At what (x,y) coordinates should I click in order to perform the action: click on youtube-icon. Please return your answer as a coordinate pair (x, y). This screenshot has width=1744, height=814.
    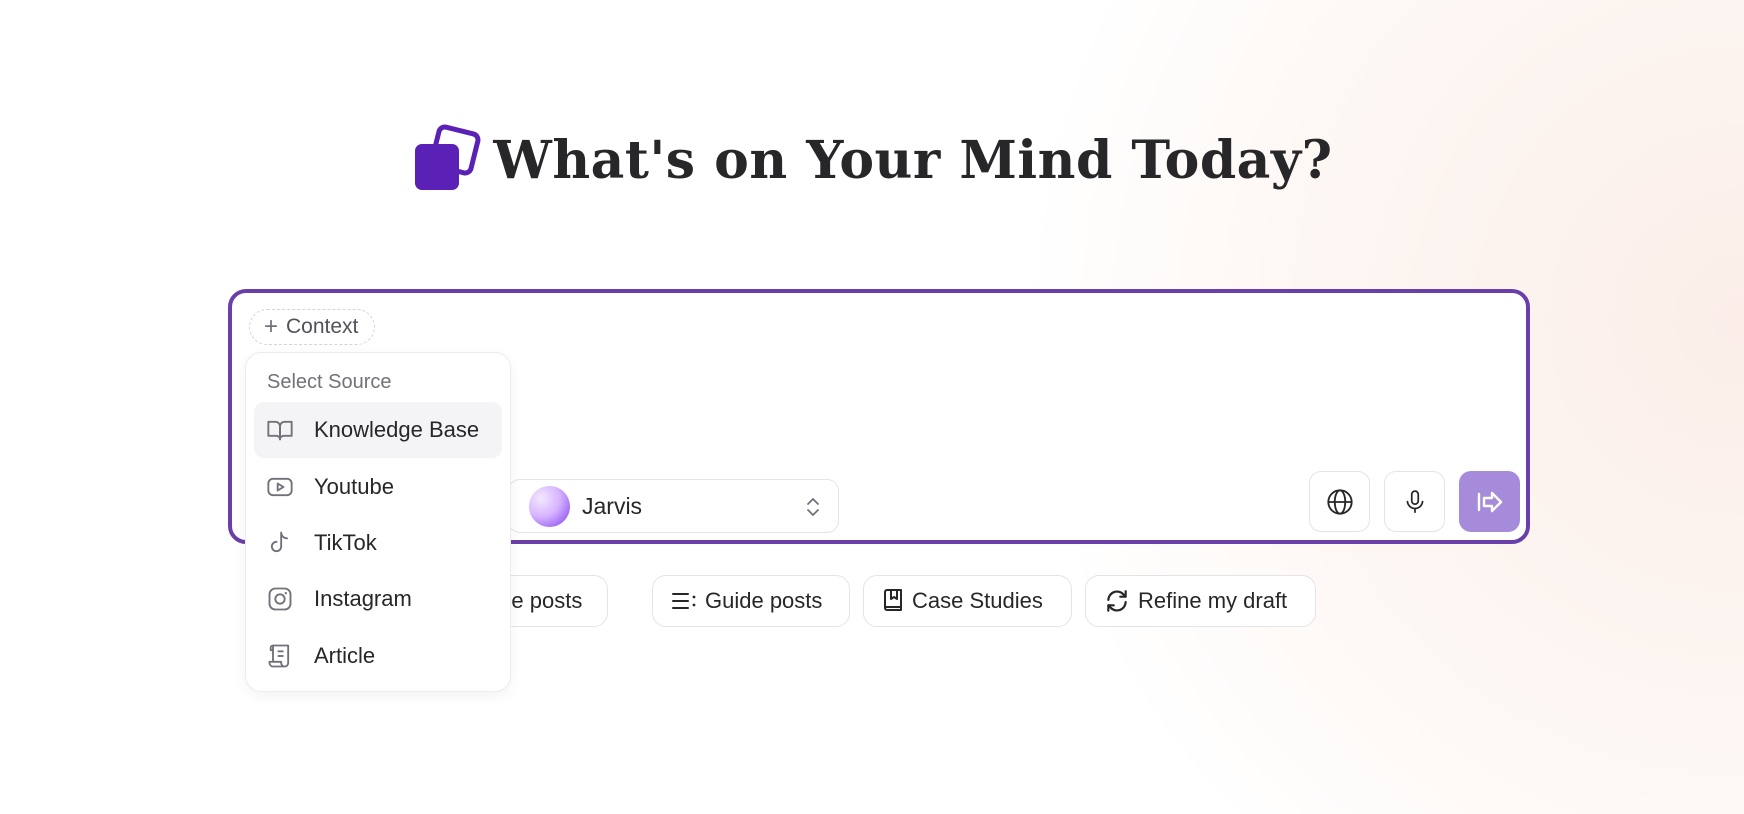
    Looking at the image, I should click on (280, 487).